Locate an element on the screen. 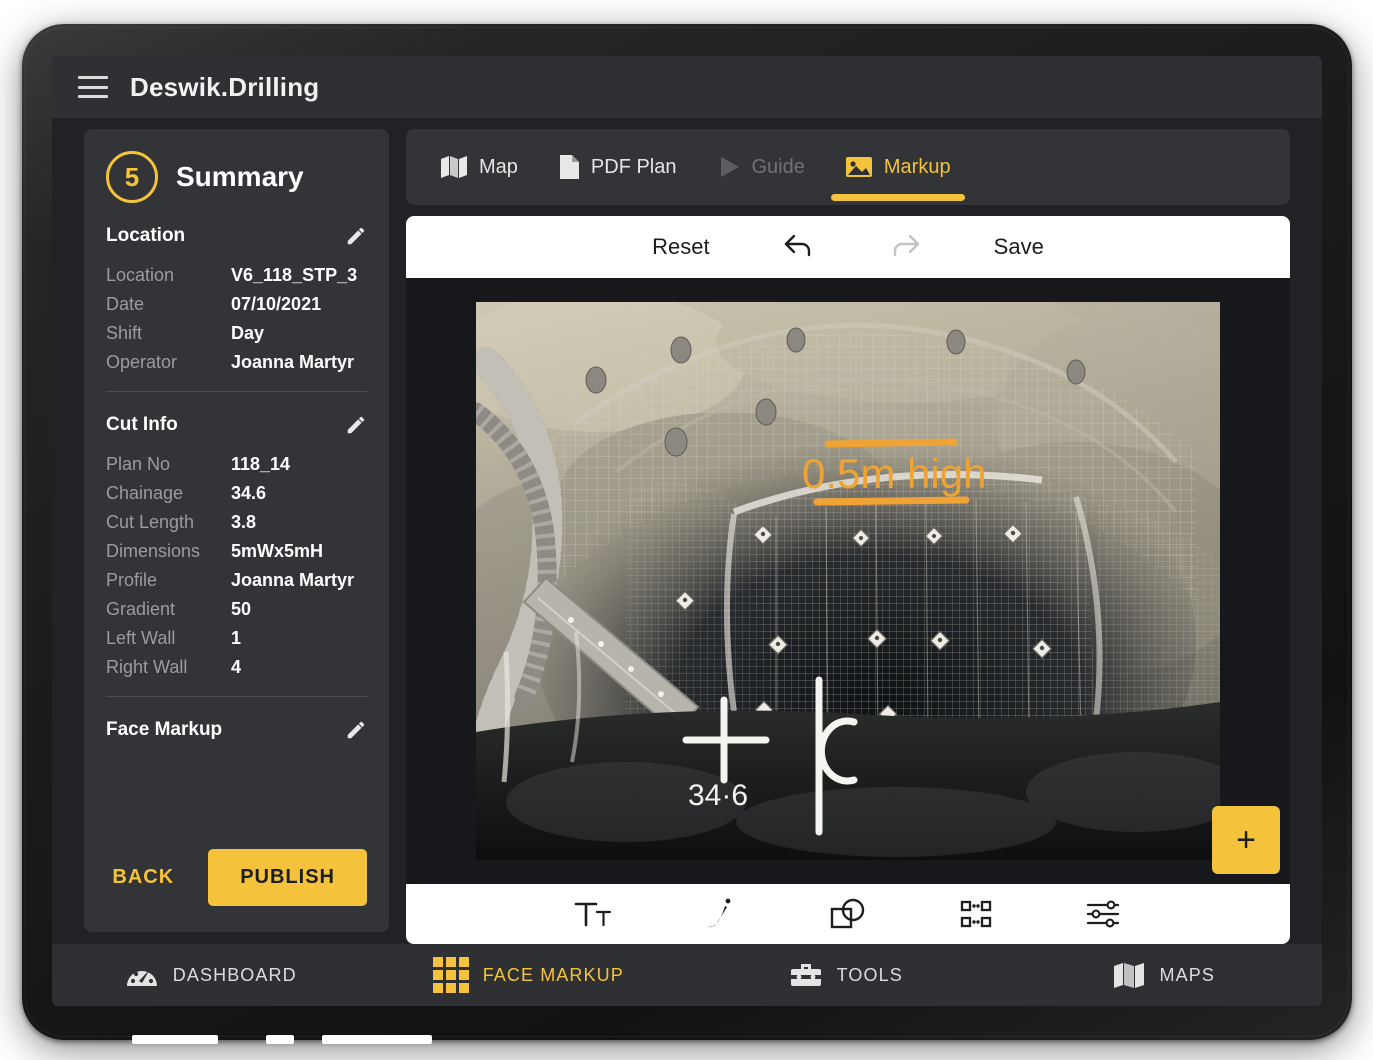 This screenshot has width=1373, height=1060. undo-arrow-icon is located at coordinates (799, 247).